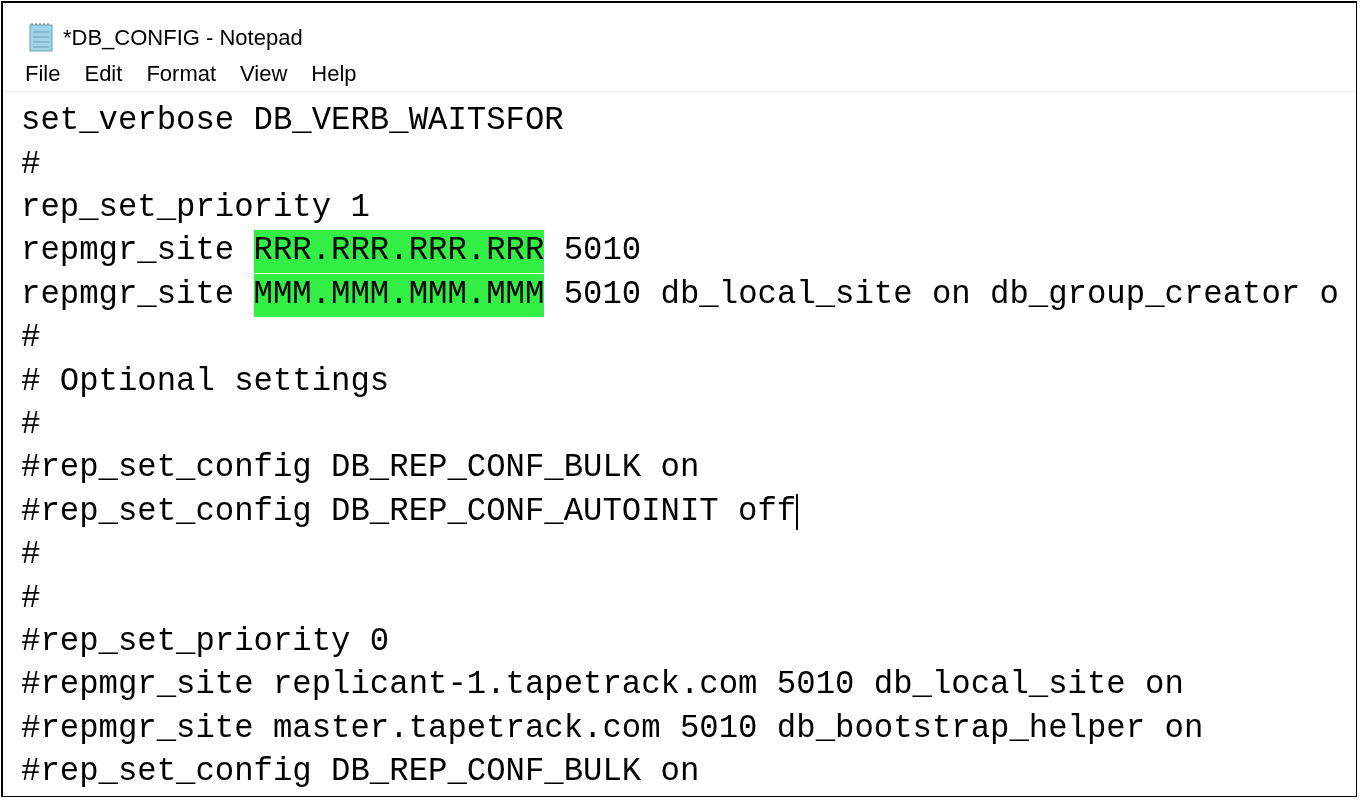 The width and height of the screenshot is (1370, 809). What do you see at coordinates (264, 73) in the screenshot?
I see `menu-item: View` at bounding box center [264, 73].